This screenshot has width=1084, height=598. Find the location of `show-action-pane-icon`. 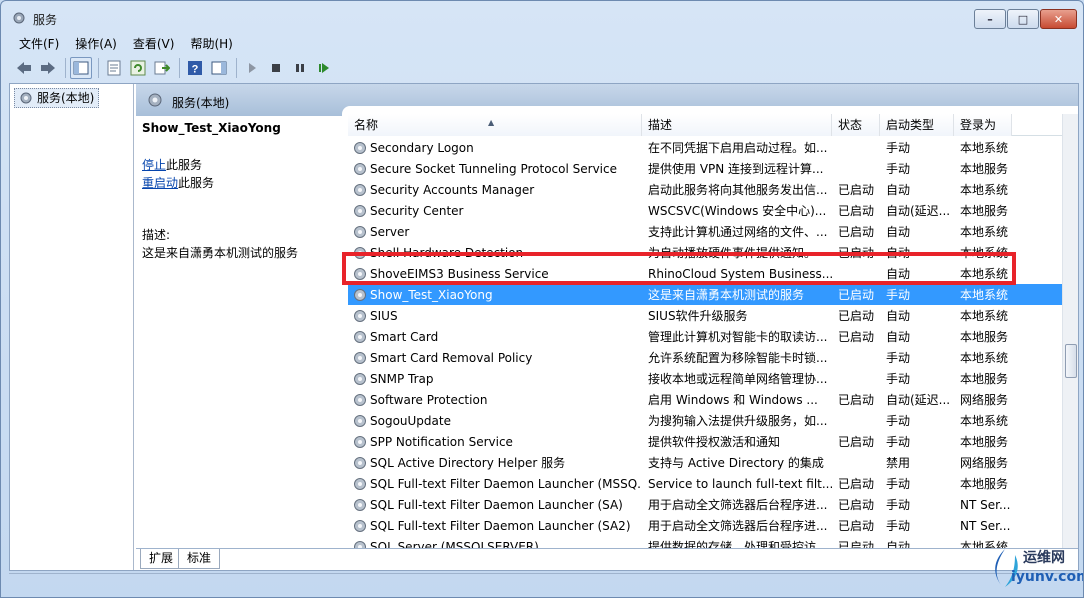

show-action-pane-icon is located at coordinates (219, 68).